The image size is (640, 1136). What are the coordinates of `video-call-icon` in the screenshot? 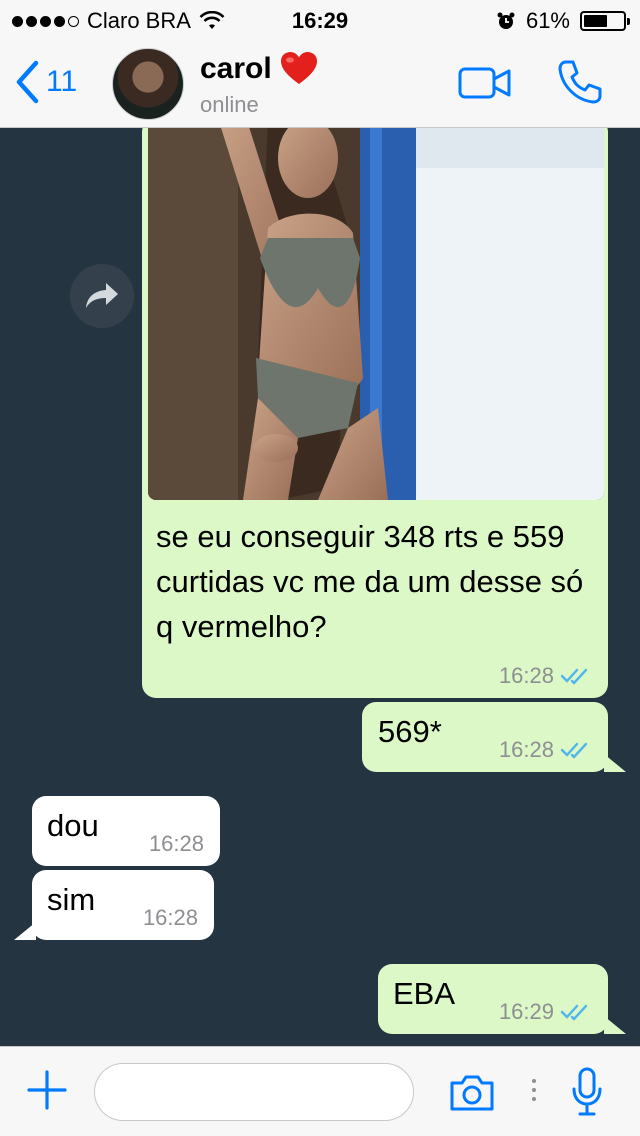 It's located at (485, 83).